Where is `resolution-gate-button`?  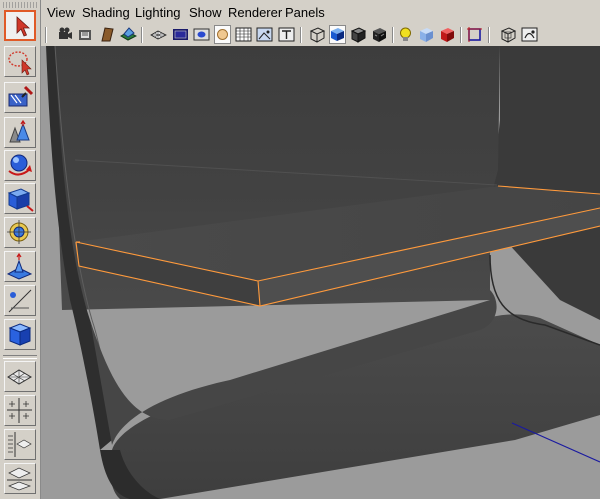
resolution-gate-button is located at coordinates (201, 34).